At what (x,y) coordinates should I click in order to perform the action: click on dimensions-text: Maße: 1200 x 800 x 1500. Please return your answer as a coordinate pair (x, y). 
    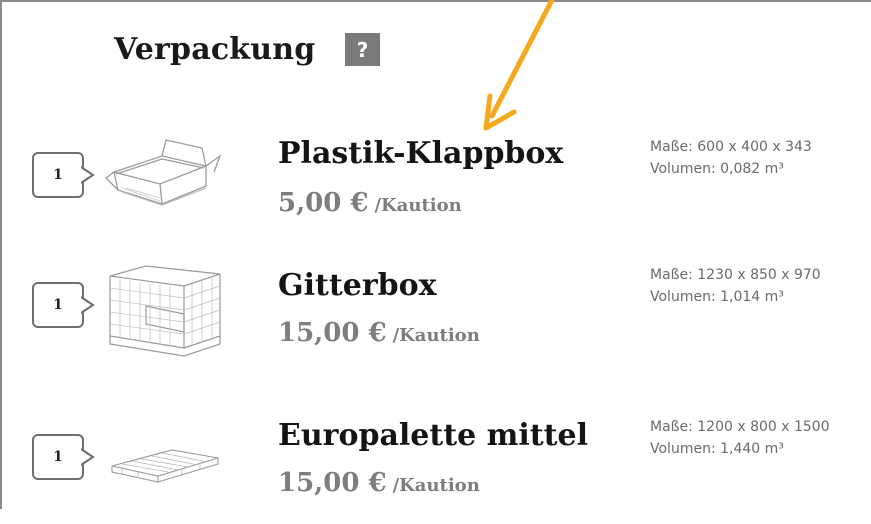
    Looking at the image, I should click on (740, 427).